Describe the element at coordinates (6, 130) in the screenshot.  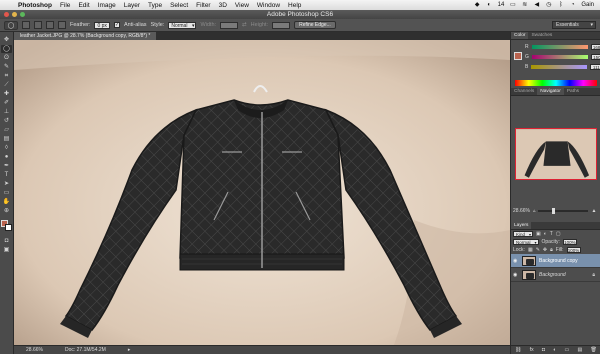
I see `eraser-tool-icon: ▱` at that location.